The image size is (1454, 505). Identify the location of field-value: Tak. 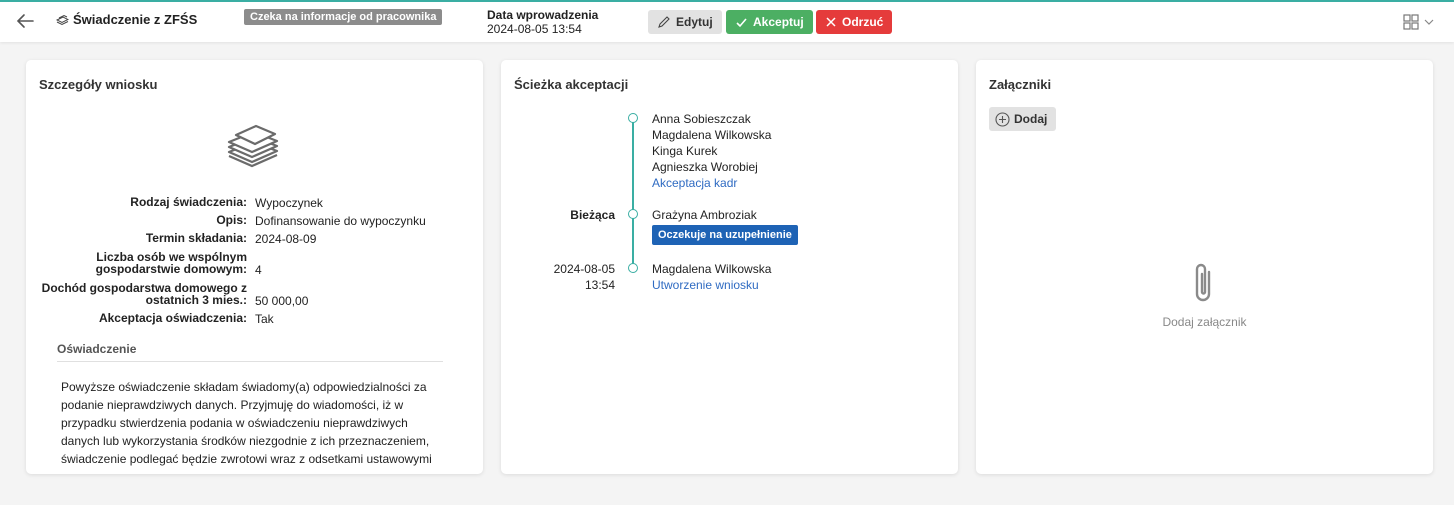
(264, 319).